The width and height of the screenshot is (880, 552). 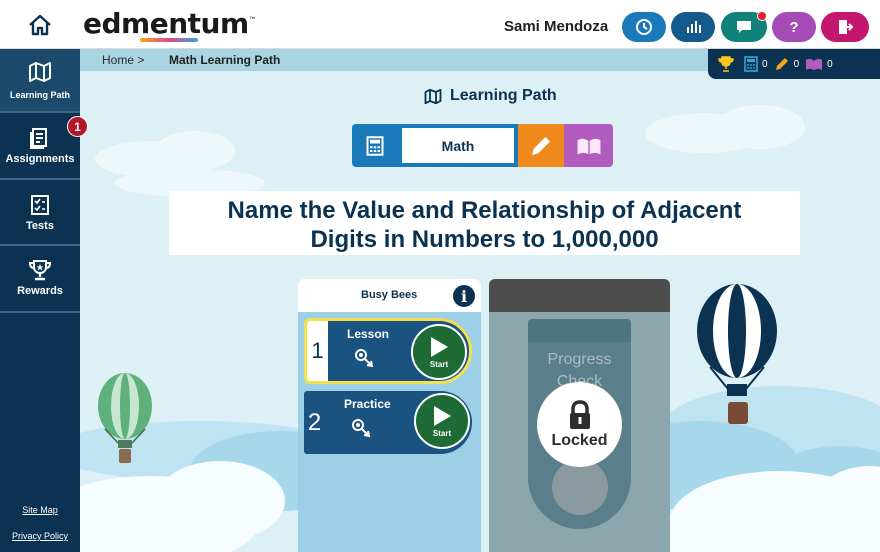 I want to click on help-button: ?, so click(x=794, y=27).